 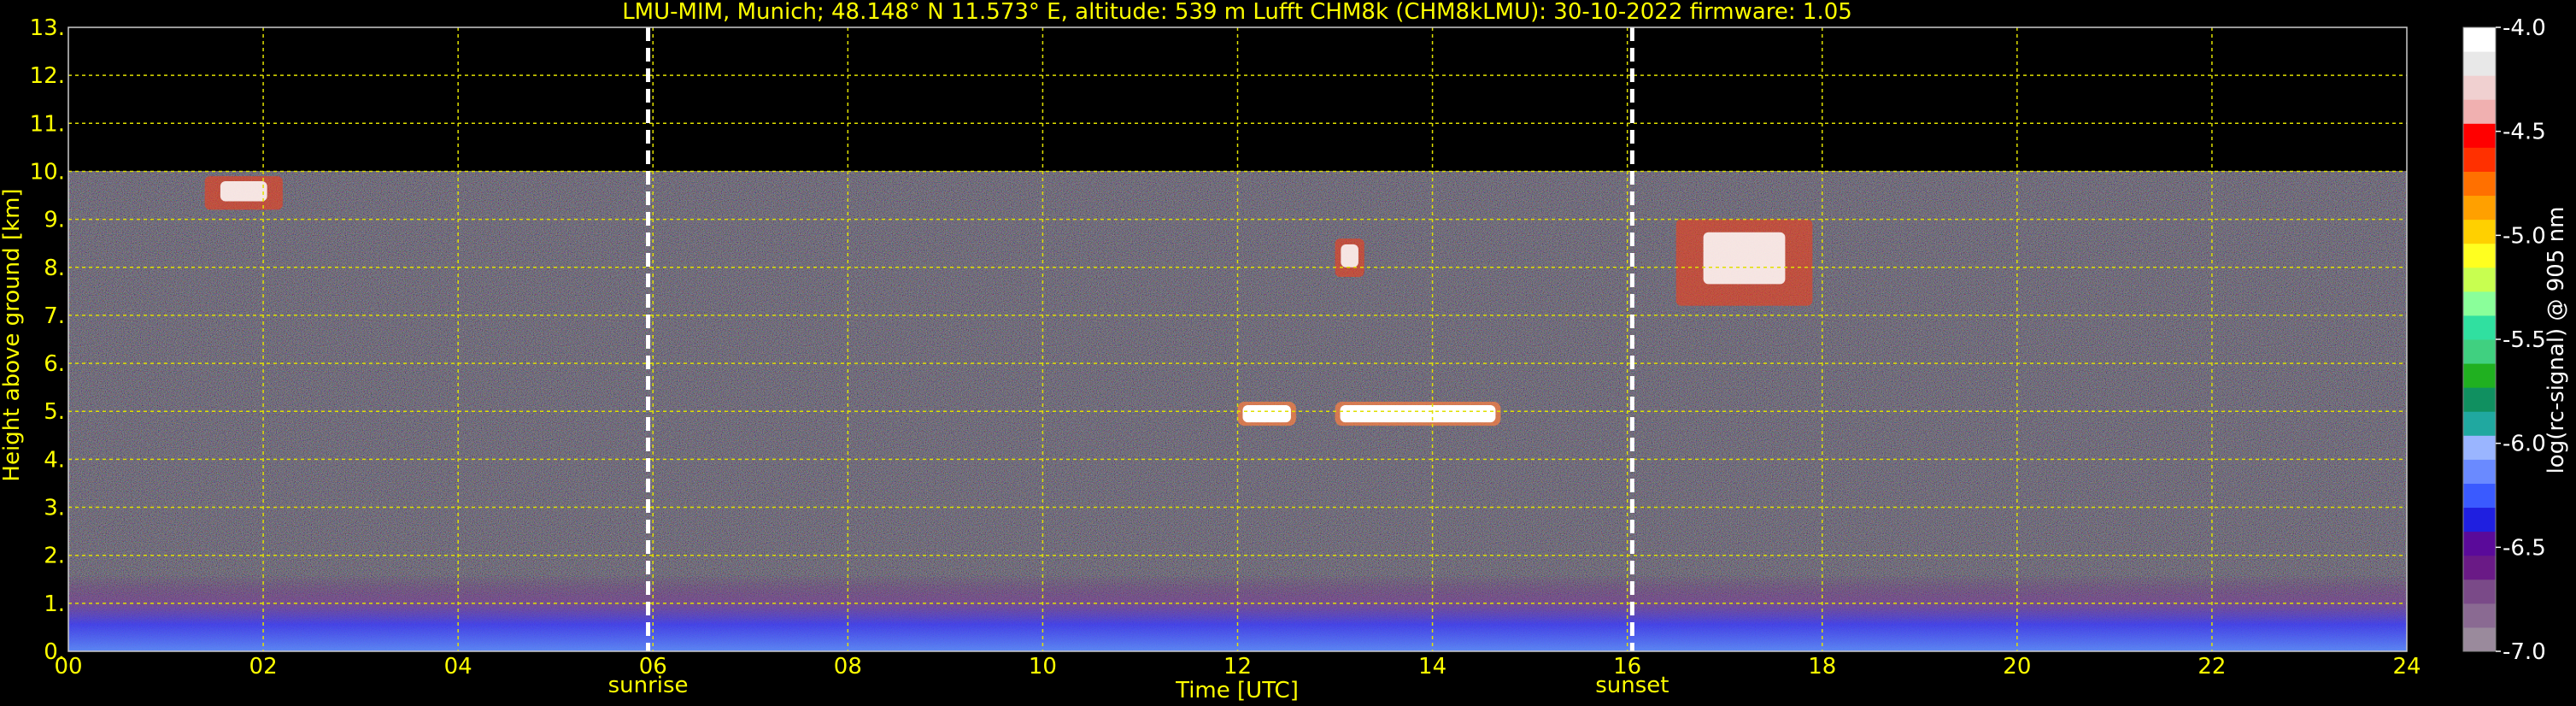 What do you see at coordinates (2524, 132) in the screenshot?
I see `colorbar-tick-label: -4.5` at bounding box center [2524, 132].